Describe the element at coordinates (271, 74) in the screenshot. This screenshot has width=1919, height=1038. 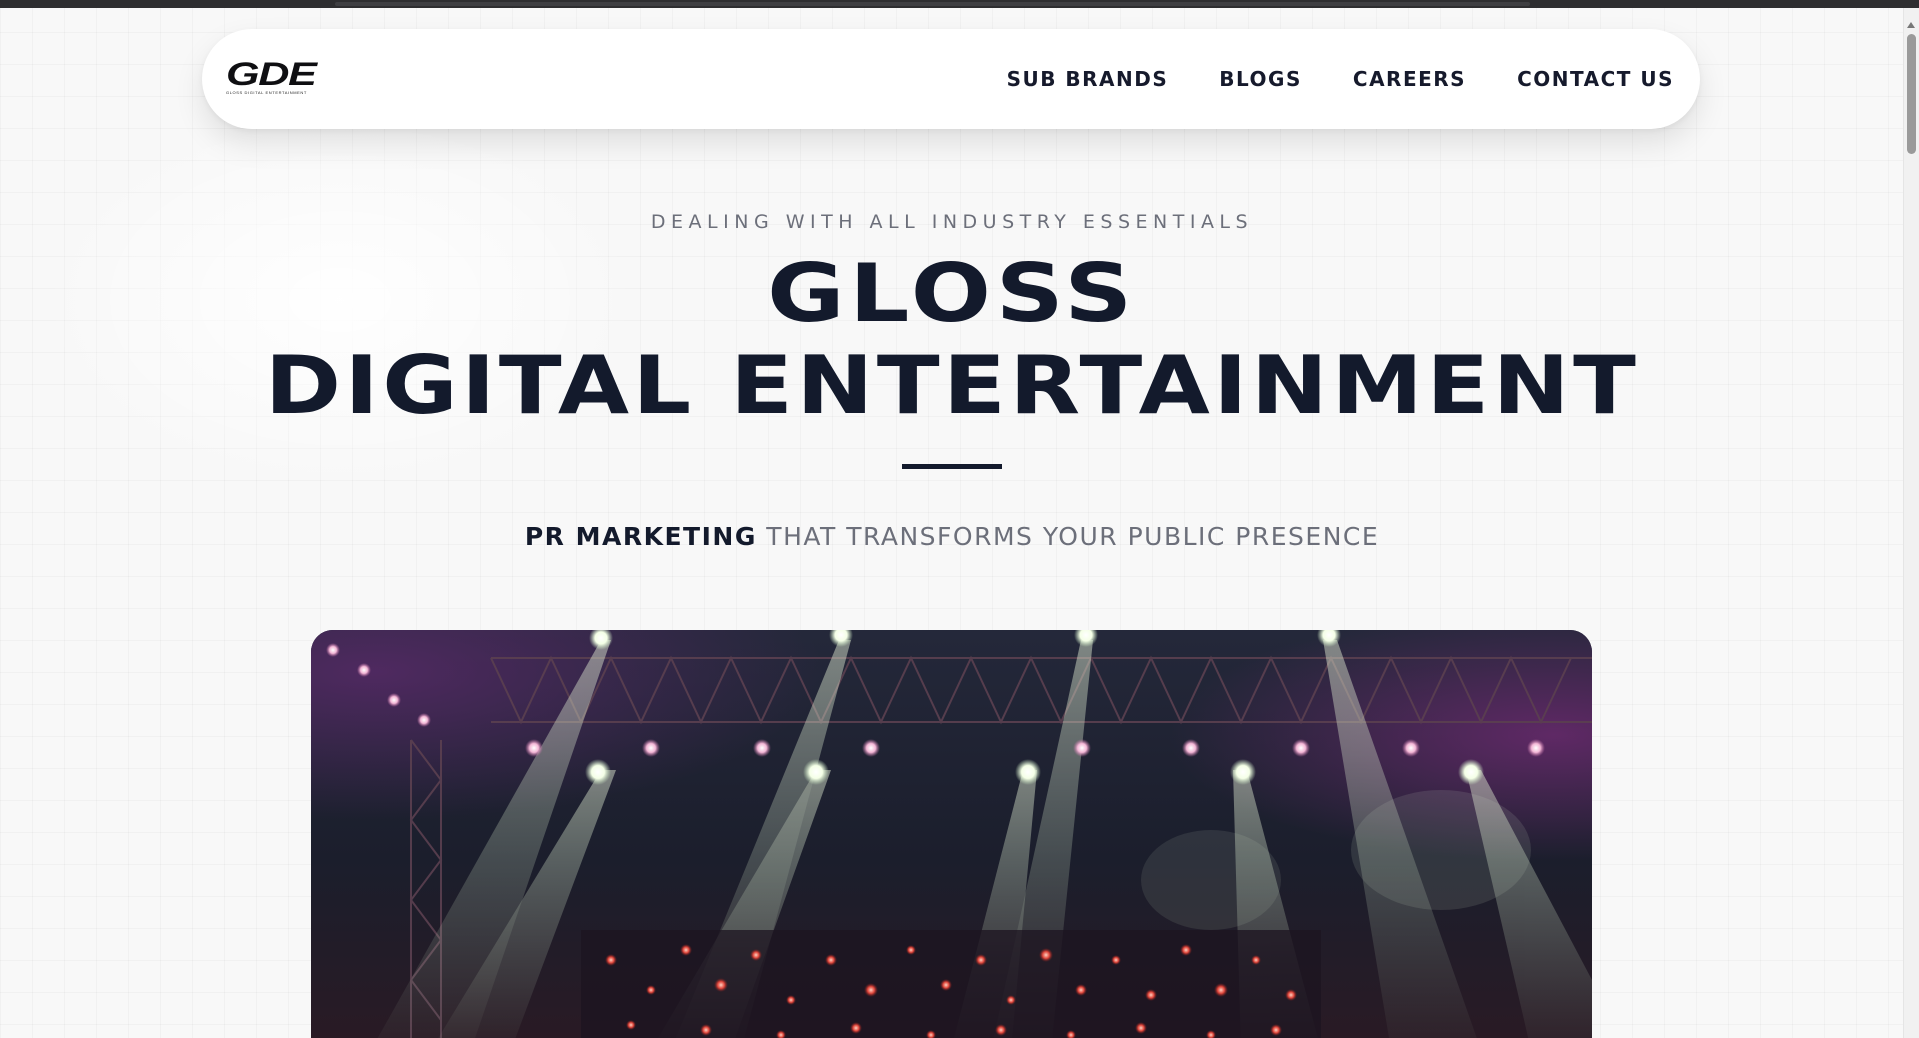
I see `logo-mark: GDE` at that location.